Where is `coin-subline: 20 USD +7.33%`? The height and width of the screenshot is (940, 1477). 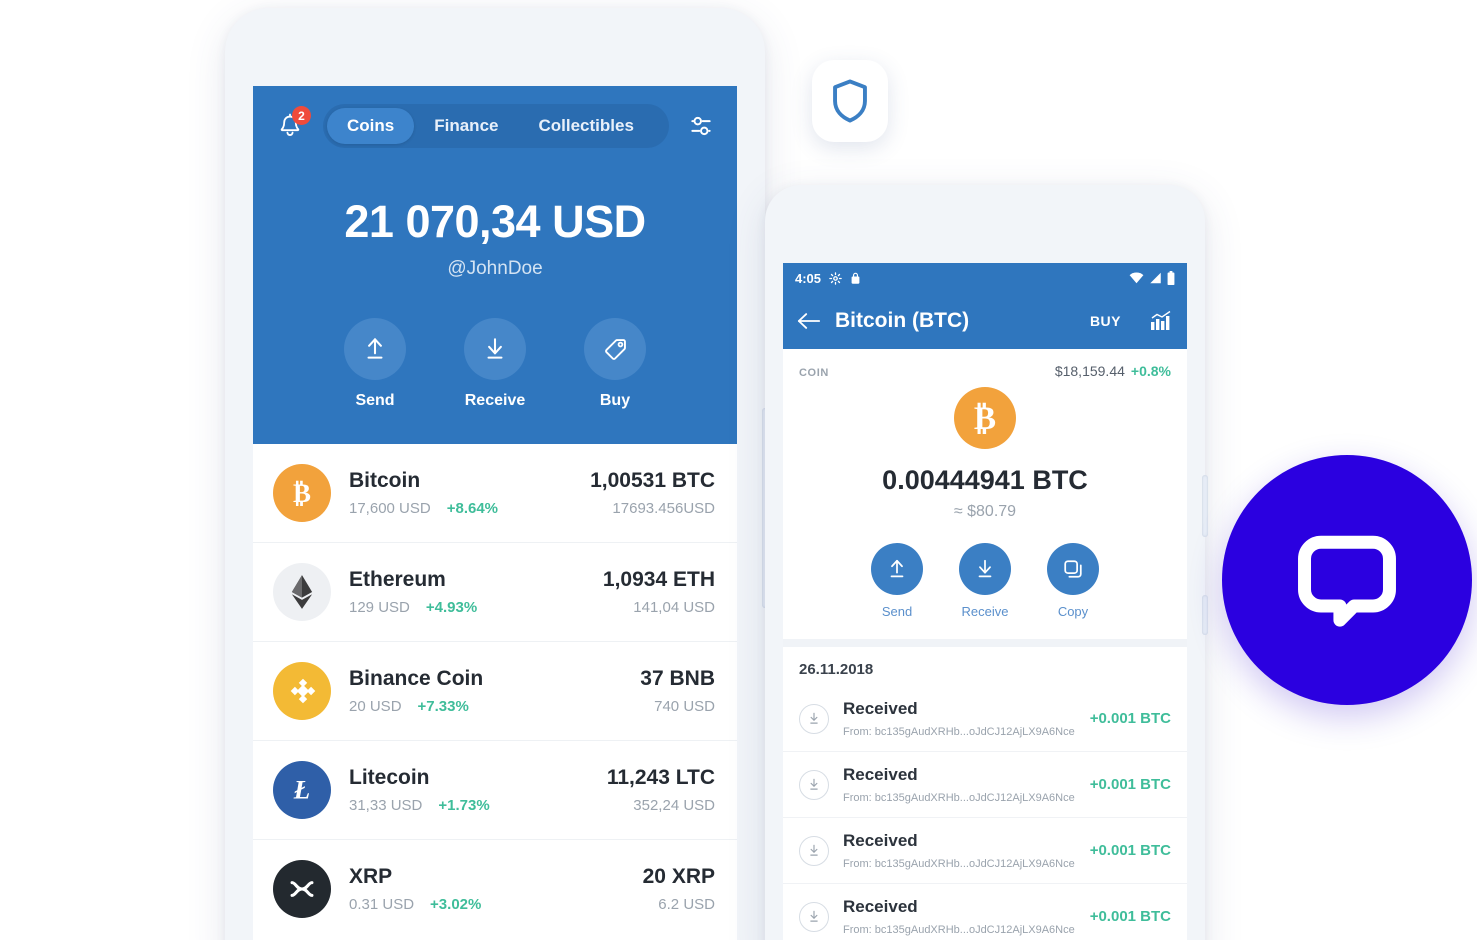 coin-subline: 20 USD +7.33% is located at coordinates (494, 706).